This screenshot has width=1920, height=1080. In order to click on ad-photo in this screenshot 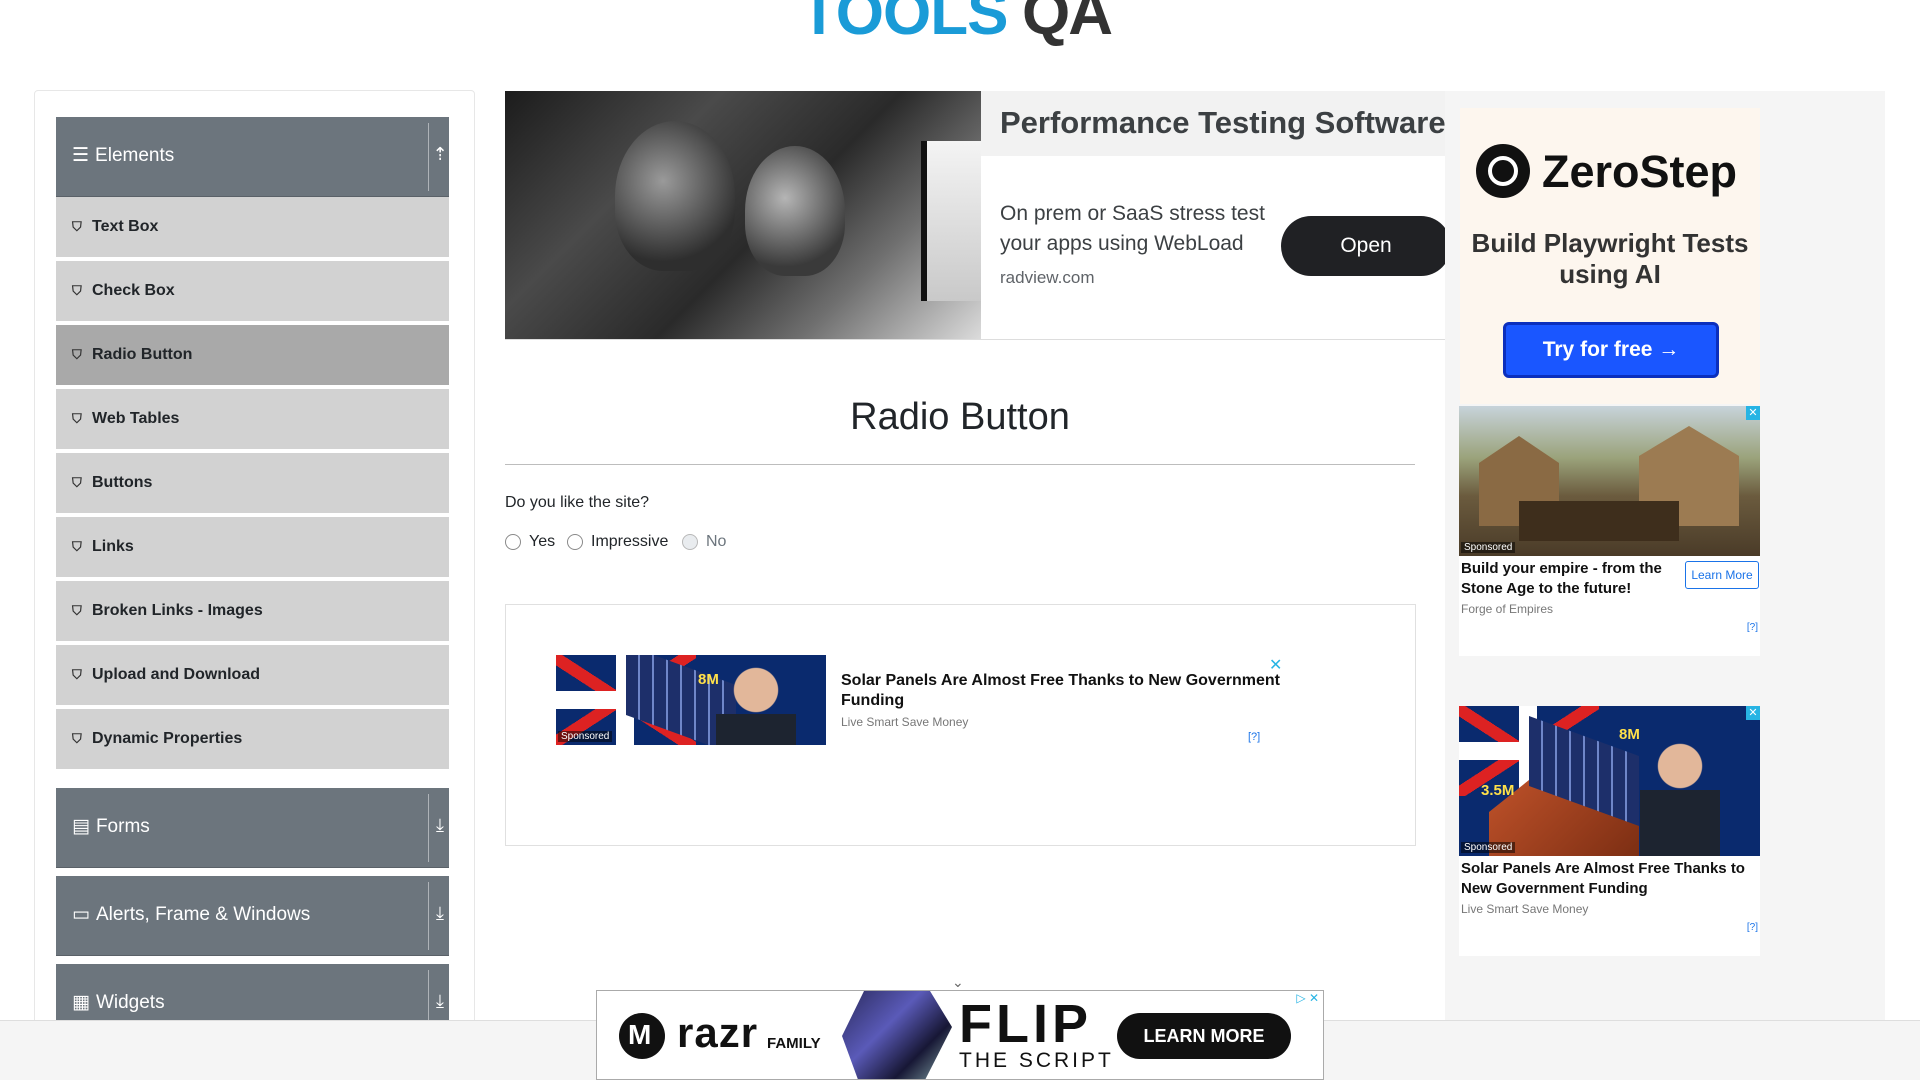, I will do `click(743, 215)`.